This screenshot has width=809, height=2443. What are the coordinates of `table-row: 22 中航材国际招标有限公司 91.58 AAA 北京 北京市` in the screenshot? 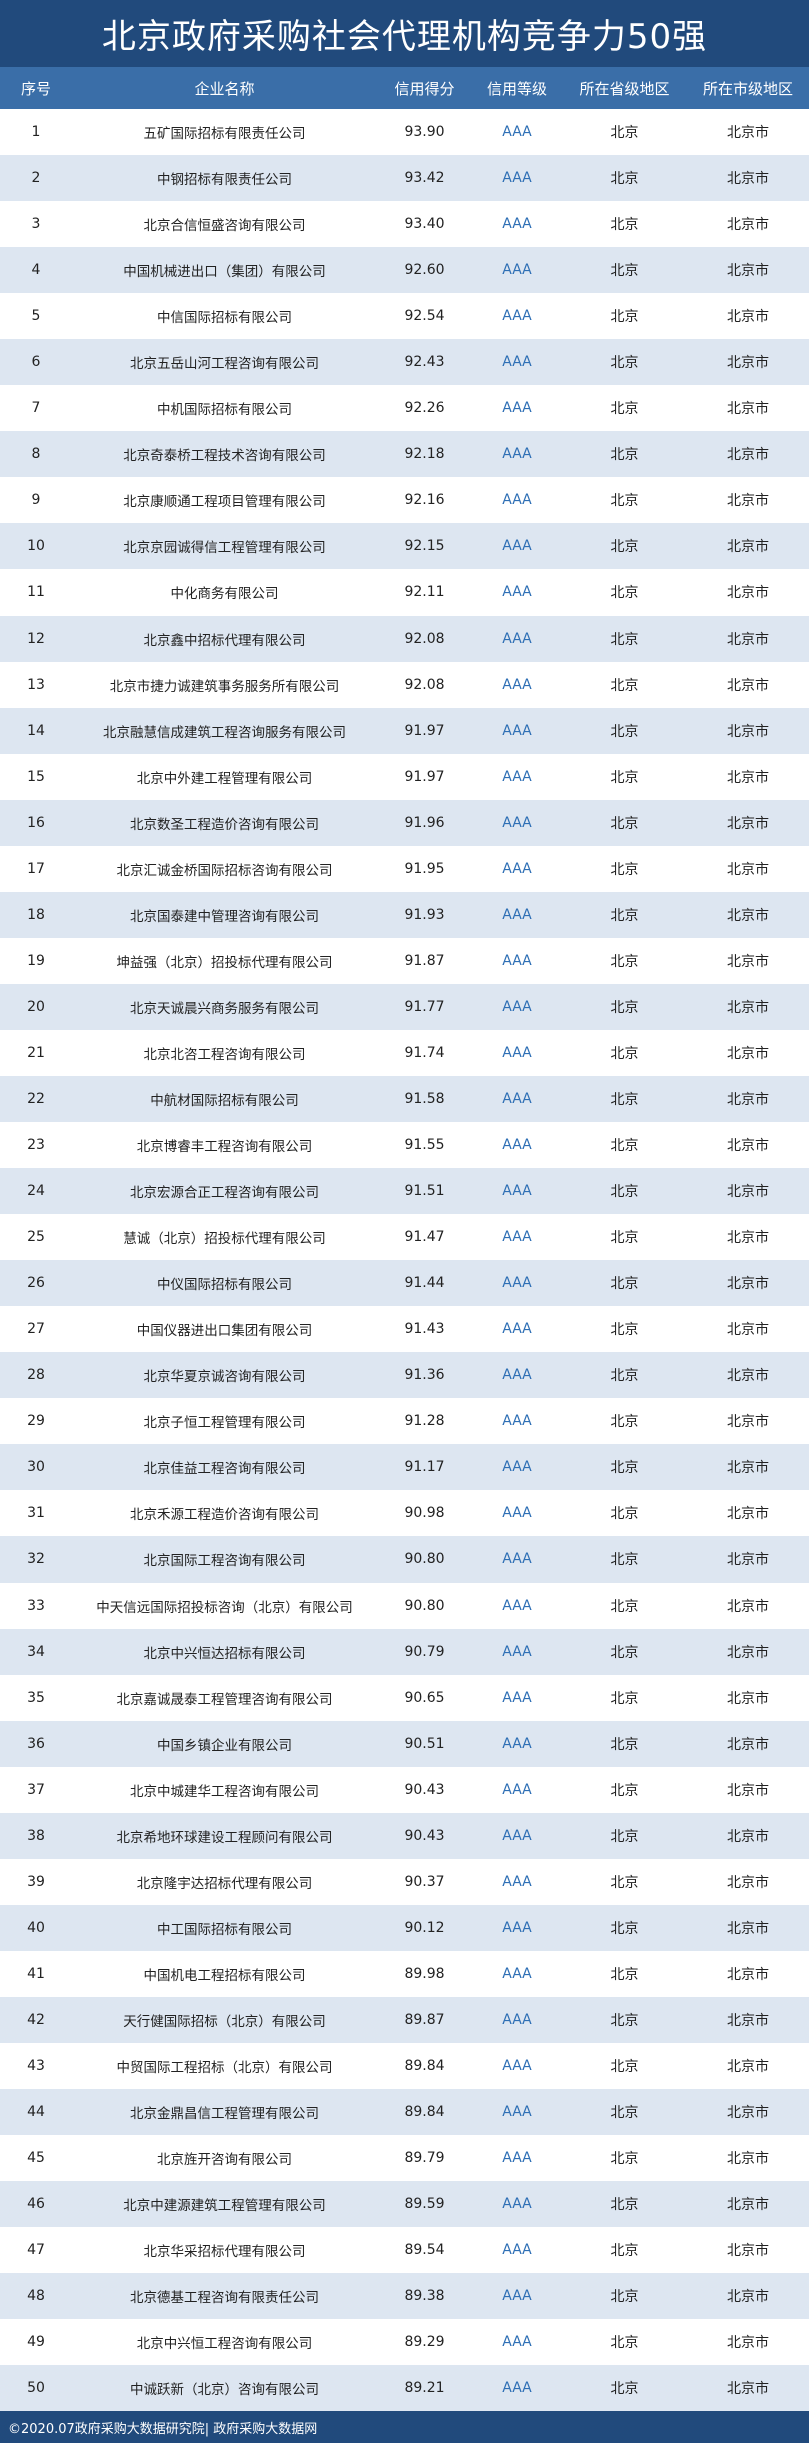 It's located at (404, 1099).